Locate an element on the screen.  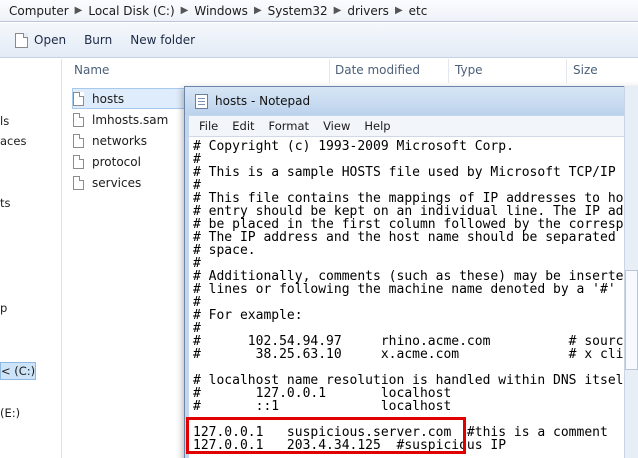
nav-item: (E:) is located at coordinates (10, 413).